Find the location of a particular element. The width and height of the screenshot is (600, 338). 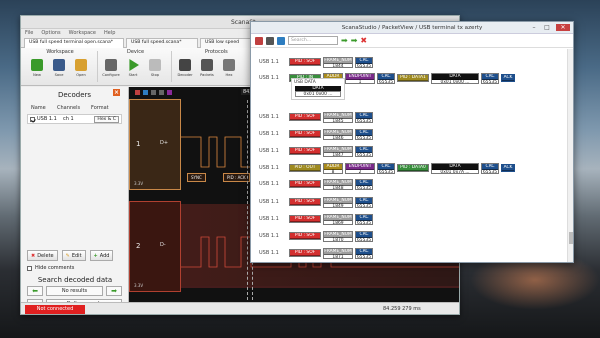

packets-button: Packets is located at coordinates (207, 70).